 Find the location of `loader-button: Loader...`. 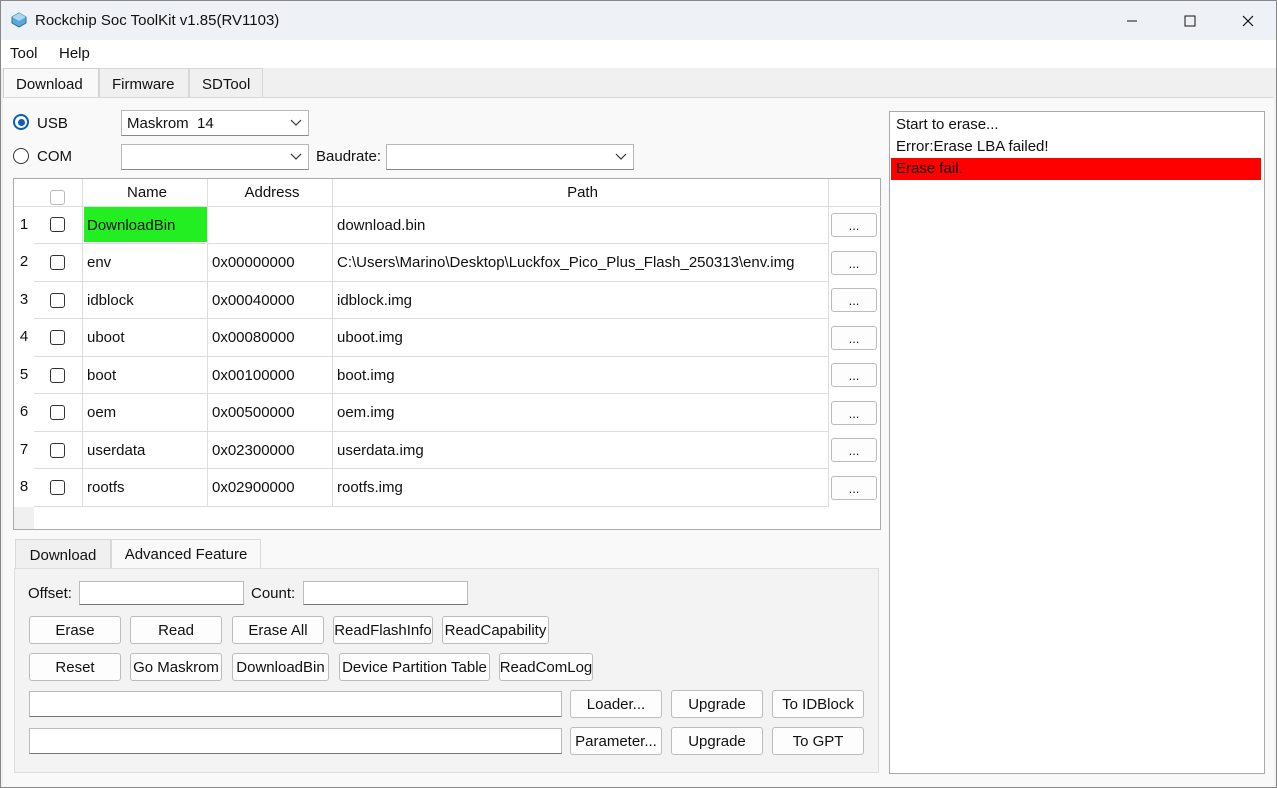

loader-button: Loader... is located at coordinates (616, 704).